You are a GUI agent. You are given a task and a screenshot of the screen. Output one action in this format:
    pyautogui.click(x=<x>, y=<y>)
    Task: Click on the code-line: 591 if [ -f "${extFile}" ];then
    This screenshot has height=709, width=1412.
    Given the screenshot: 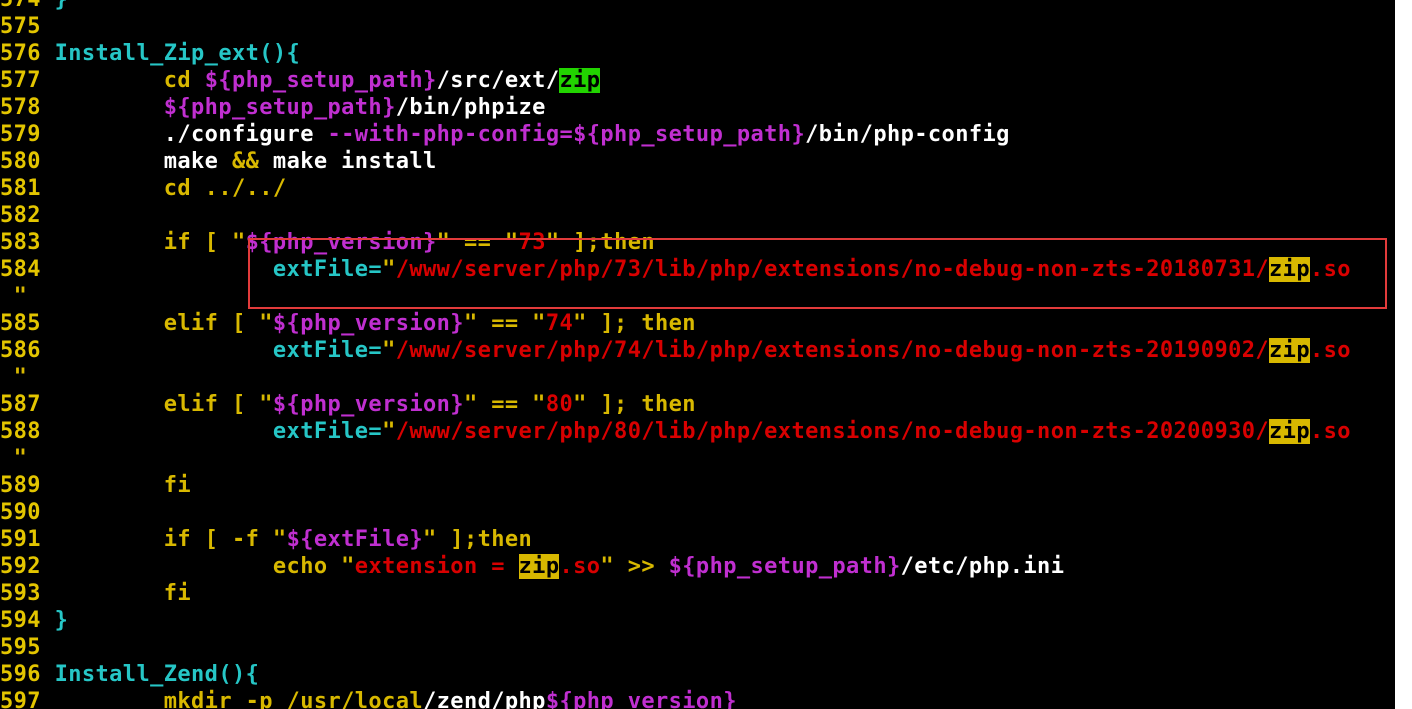 What is the action you would take?
    pyautogui.click(x=675, y=539)
    